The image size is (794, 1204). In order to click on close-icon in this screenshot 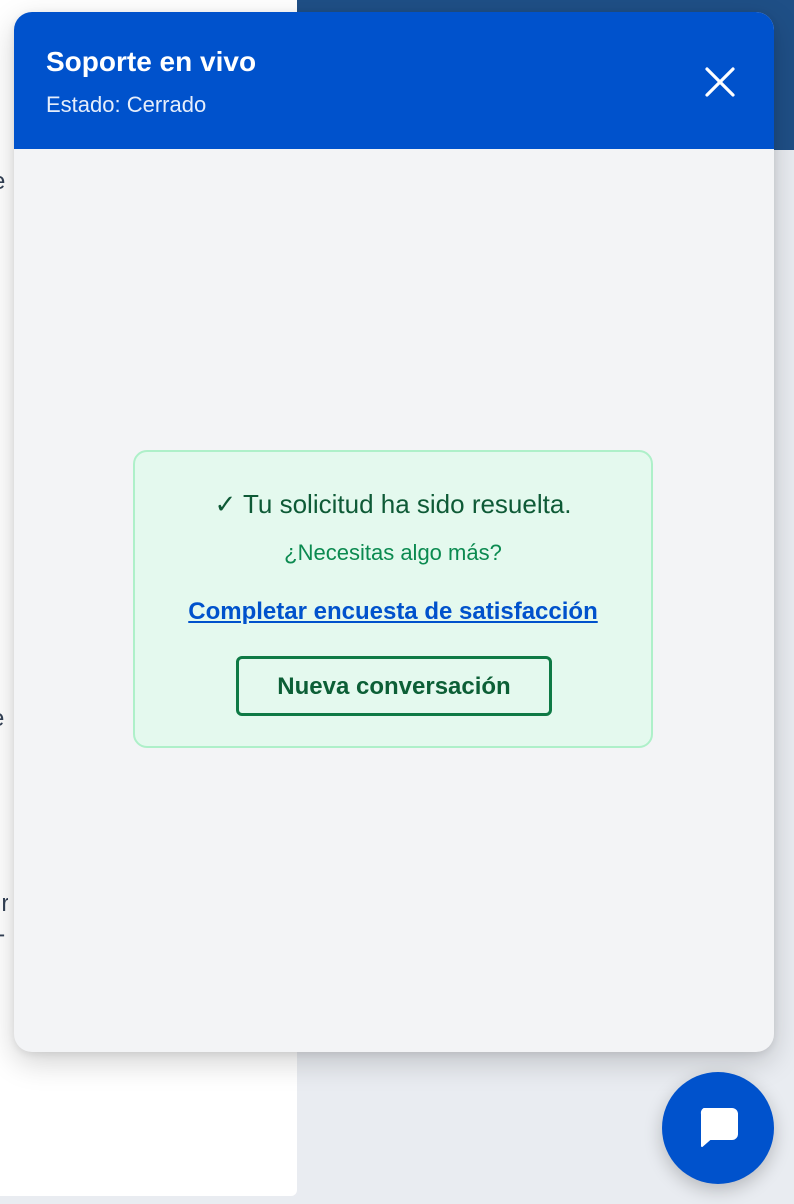, I will do `click(720, 82)`.